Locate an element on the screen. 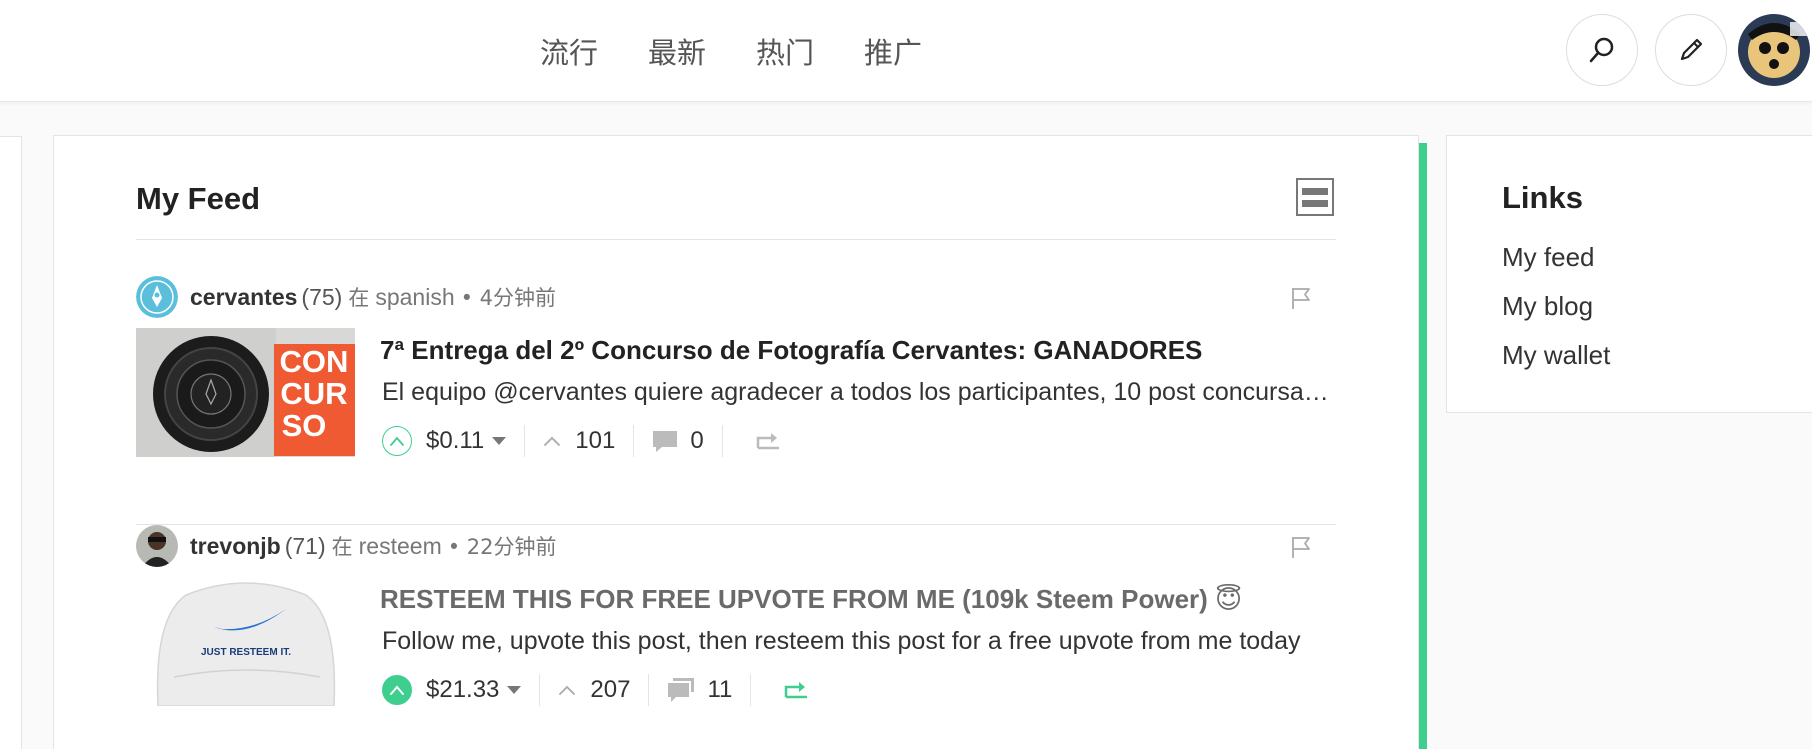  search-icon is located at coordinates (1601, 50).